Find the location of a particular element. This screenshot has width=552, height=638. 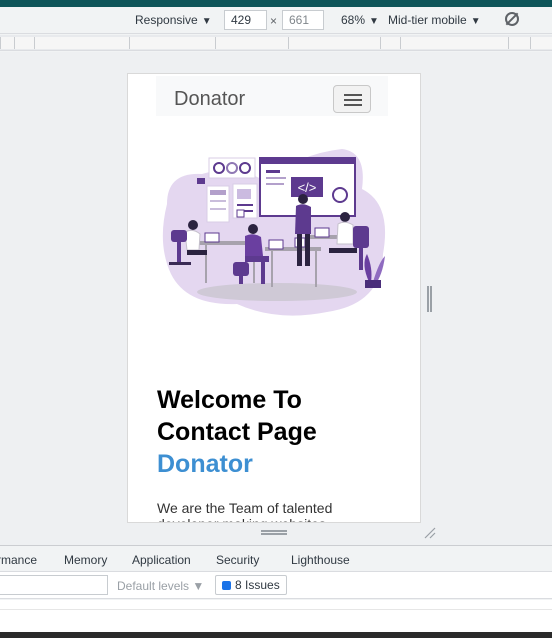

illustration-image: </> is located at coordinates (274, 232).